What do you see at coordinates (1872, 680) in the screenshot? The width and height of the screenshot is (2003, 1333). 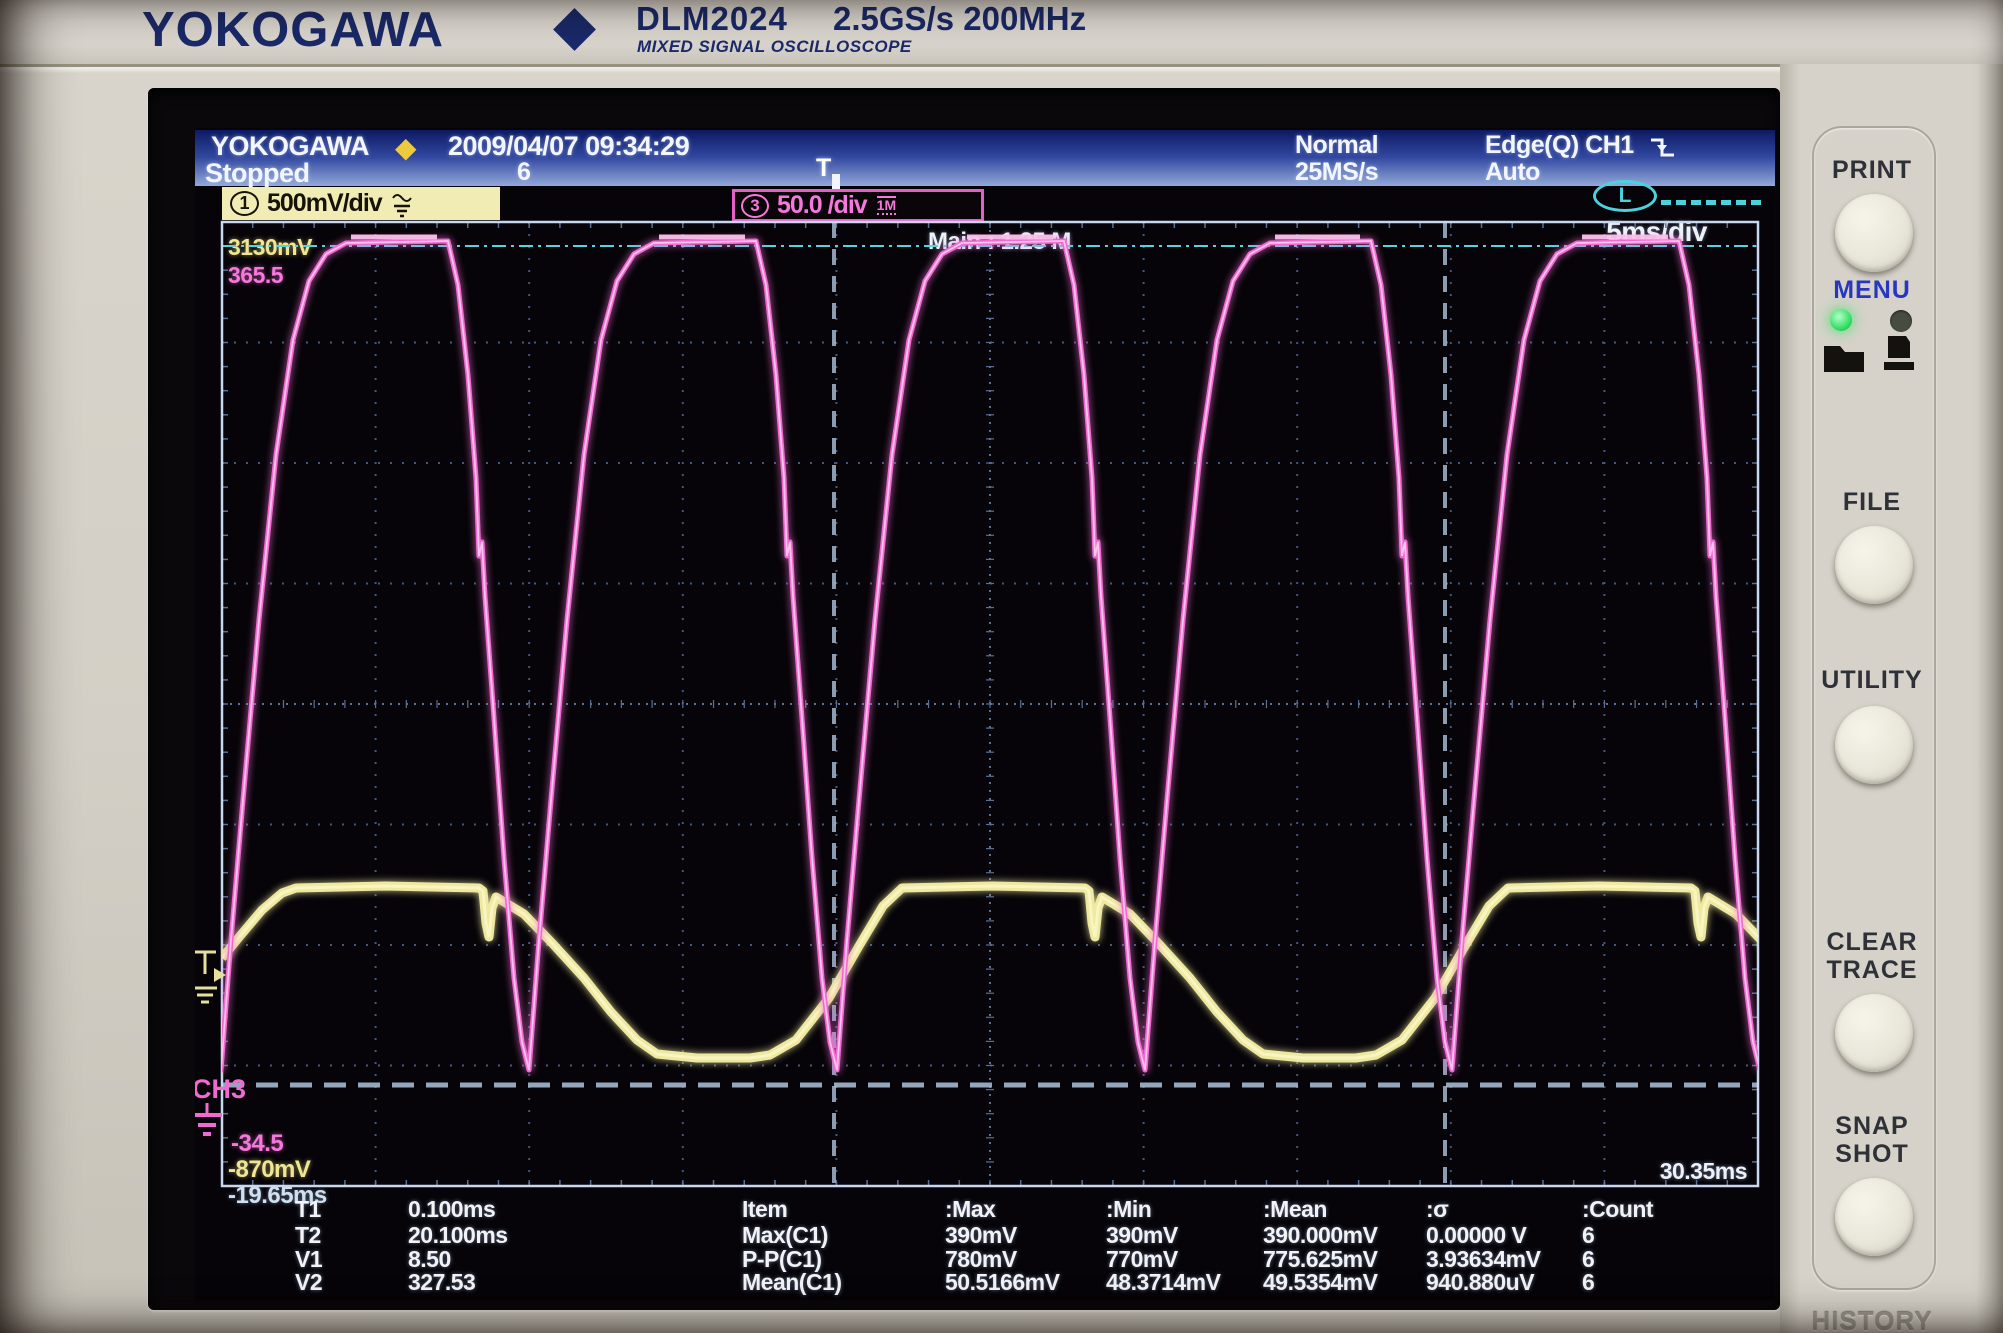 I see `utility-label: UTILITY` at bounding box center [1872, 680].